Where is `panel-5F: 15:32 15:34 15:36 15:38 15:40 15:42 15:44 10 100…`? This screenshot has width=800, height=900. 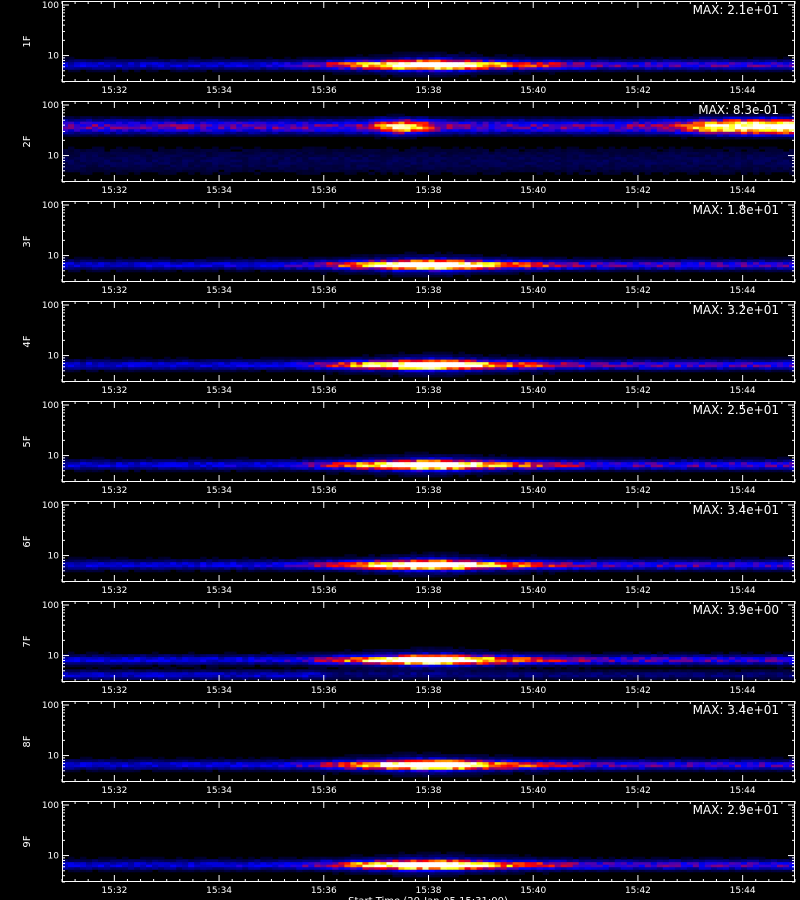
panel-5F: 15:32 15:34 15:36 15:38 15:40 15:42 15:44 10 100… is located at coordinates (409, 448).